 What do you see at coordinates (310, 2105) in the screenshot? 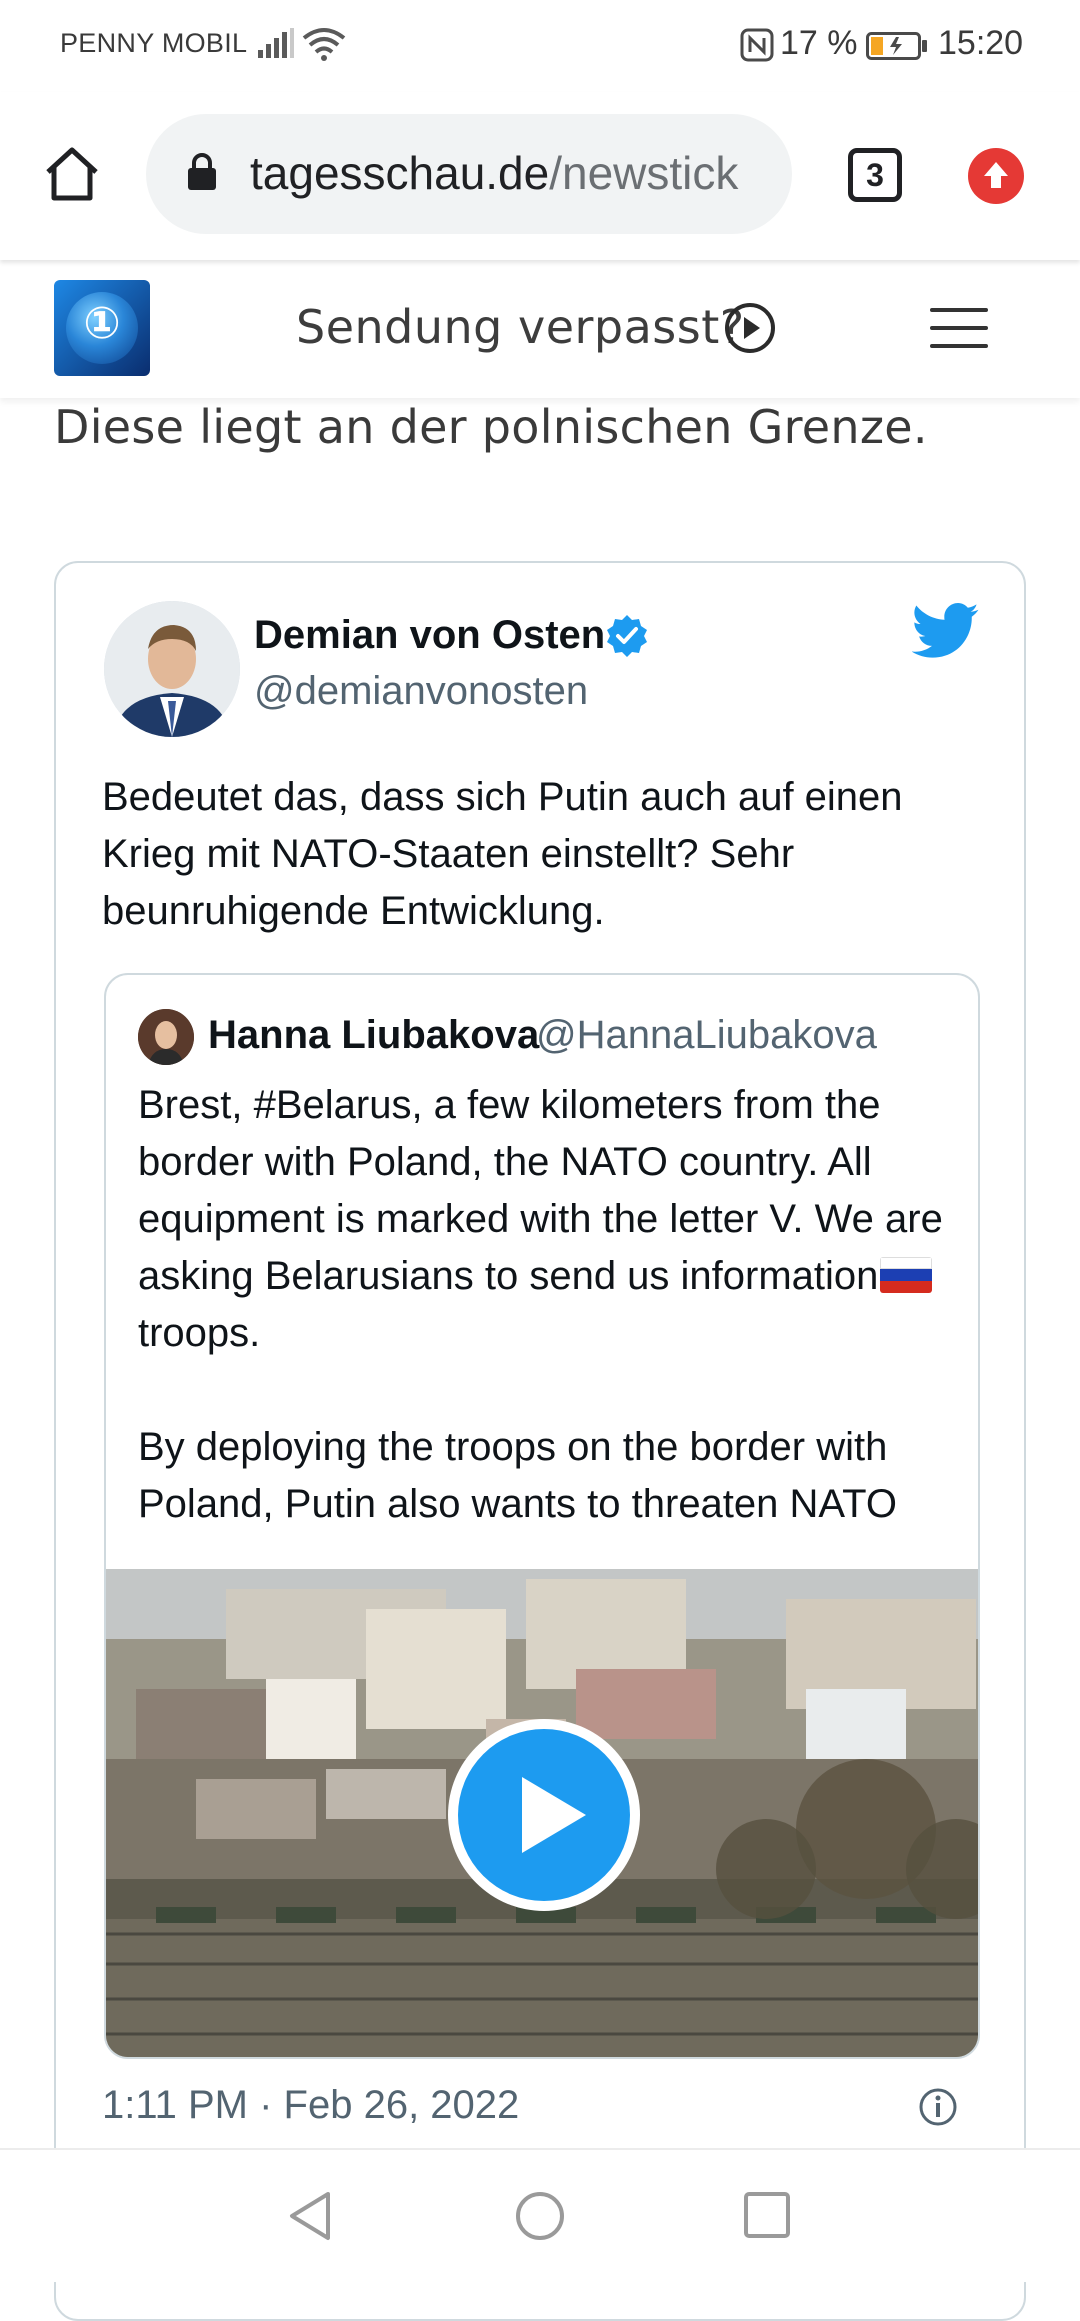
I see `tweet-timestamp: 1:11 PM · Feb 26, 2022` at bounding box center [310, 2105].